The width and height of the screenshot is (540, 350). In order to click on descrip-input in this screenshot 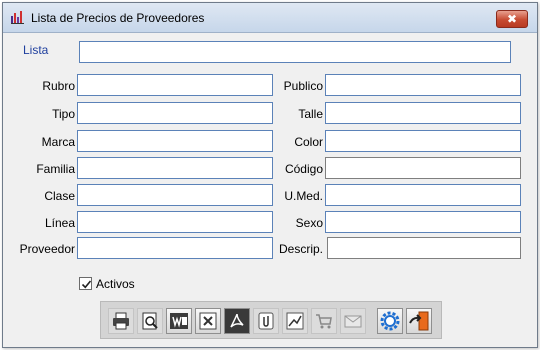, I will do `click(424, 248)`.